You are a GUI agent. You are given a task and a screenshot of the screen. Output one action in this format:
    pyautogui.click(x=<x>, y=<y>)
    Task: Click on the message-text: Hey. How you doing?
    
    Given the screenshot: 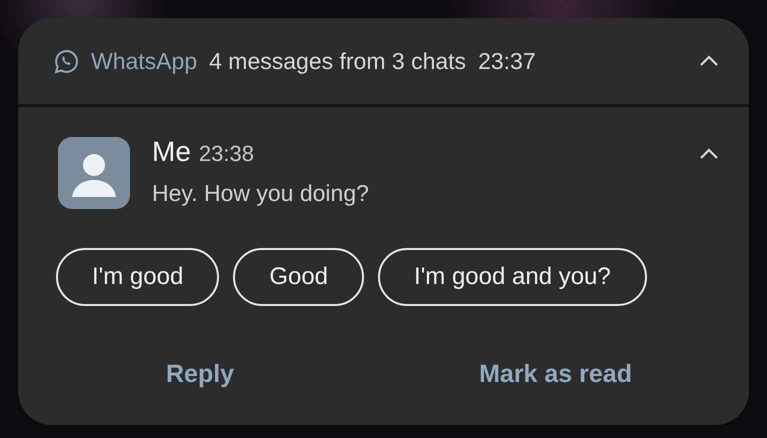 What is the action you would take?
    pyautogui.click(x=261, y=193)
    